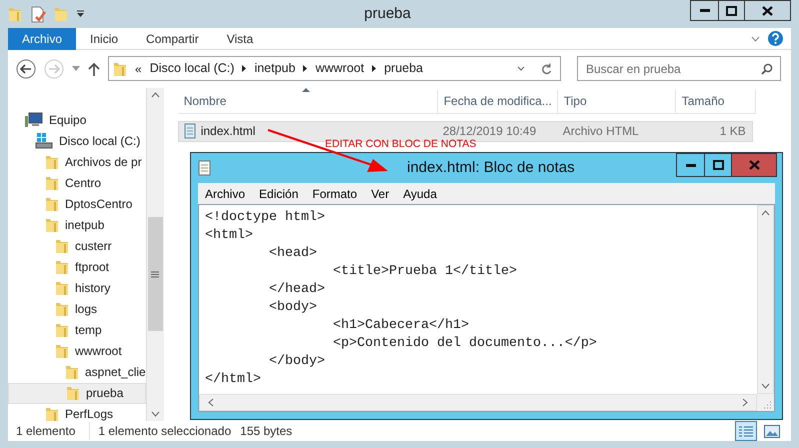 This screenshot has height=448, width=799. I want to click on address-bar: « Disco local (C:) inetpub wwwroot prueba, so click(334, 69).